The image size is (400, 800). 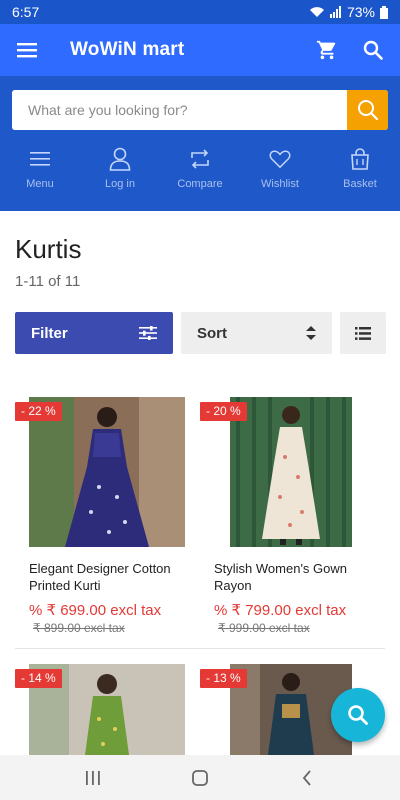 What do you see at coordinates (40, 159) in the screenshot?
I see `menu-icon` at bounding box center [40, 159].